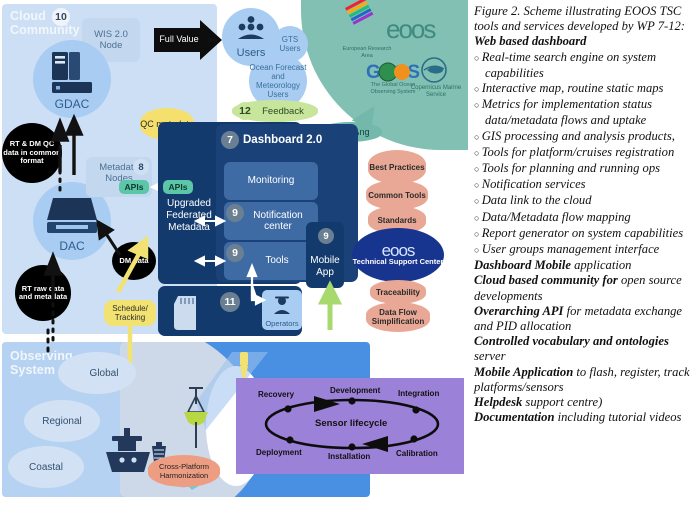 This screenshot has height=523, width=696. I want to click on label-full-value: Full Value, so click(179, 39).